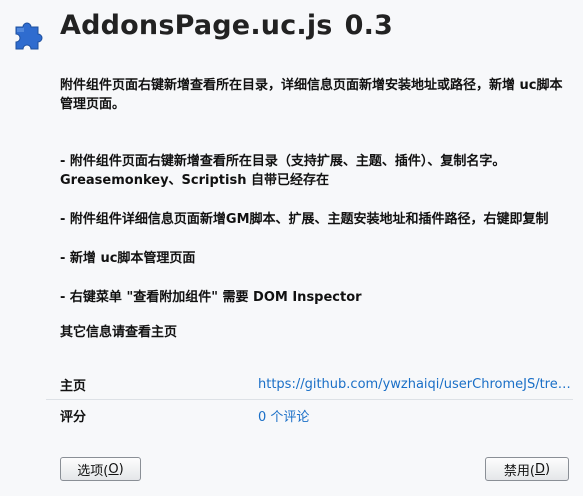 Image resolution: width=583 pixels, height=496 pixels. I want to click on disable-button: 禁用(D), so click(527, 469).